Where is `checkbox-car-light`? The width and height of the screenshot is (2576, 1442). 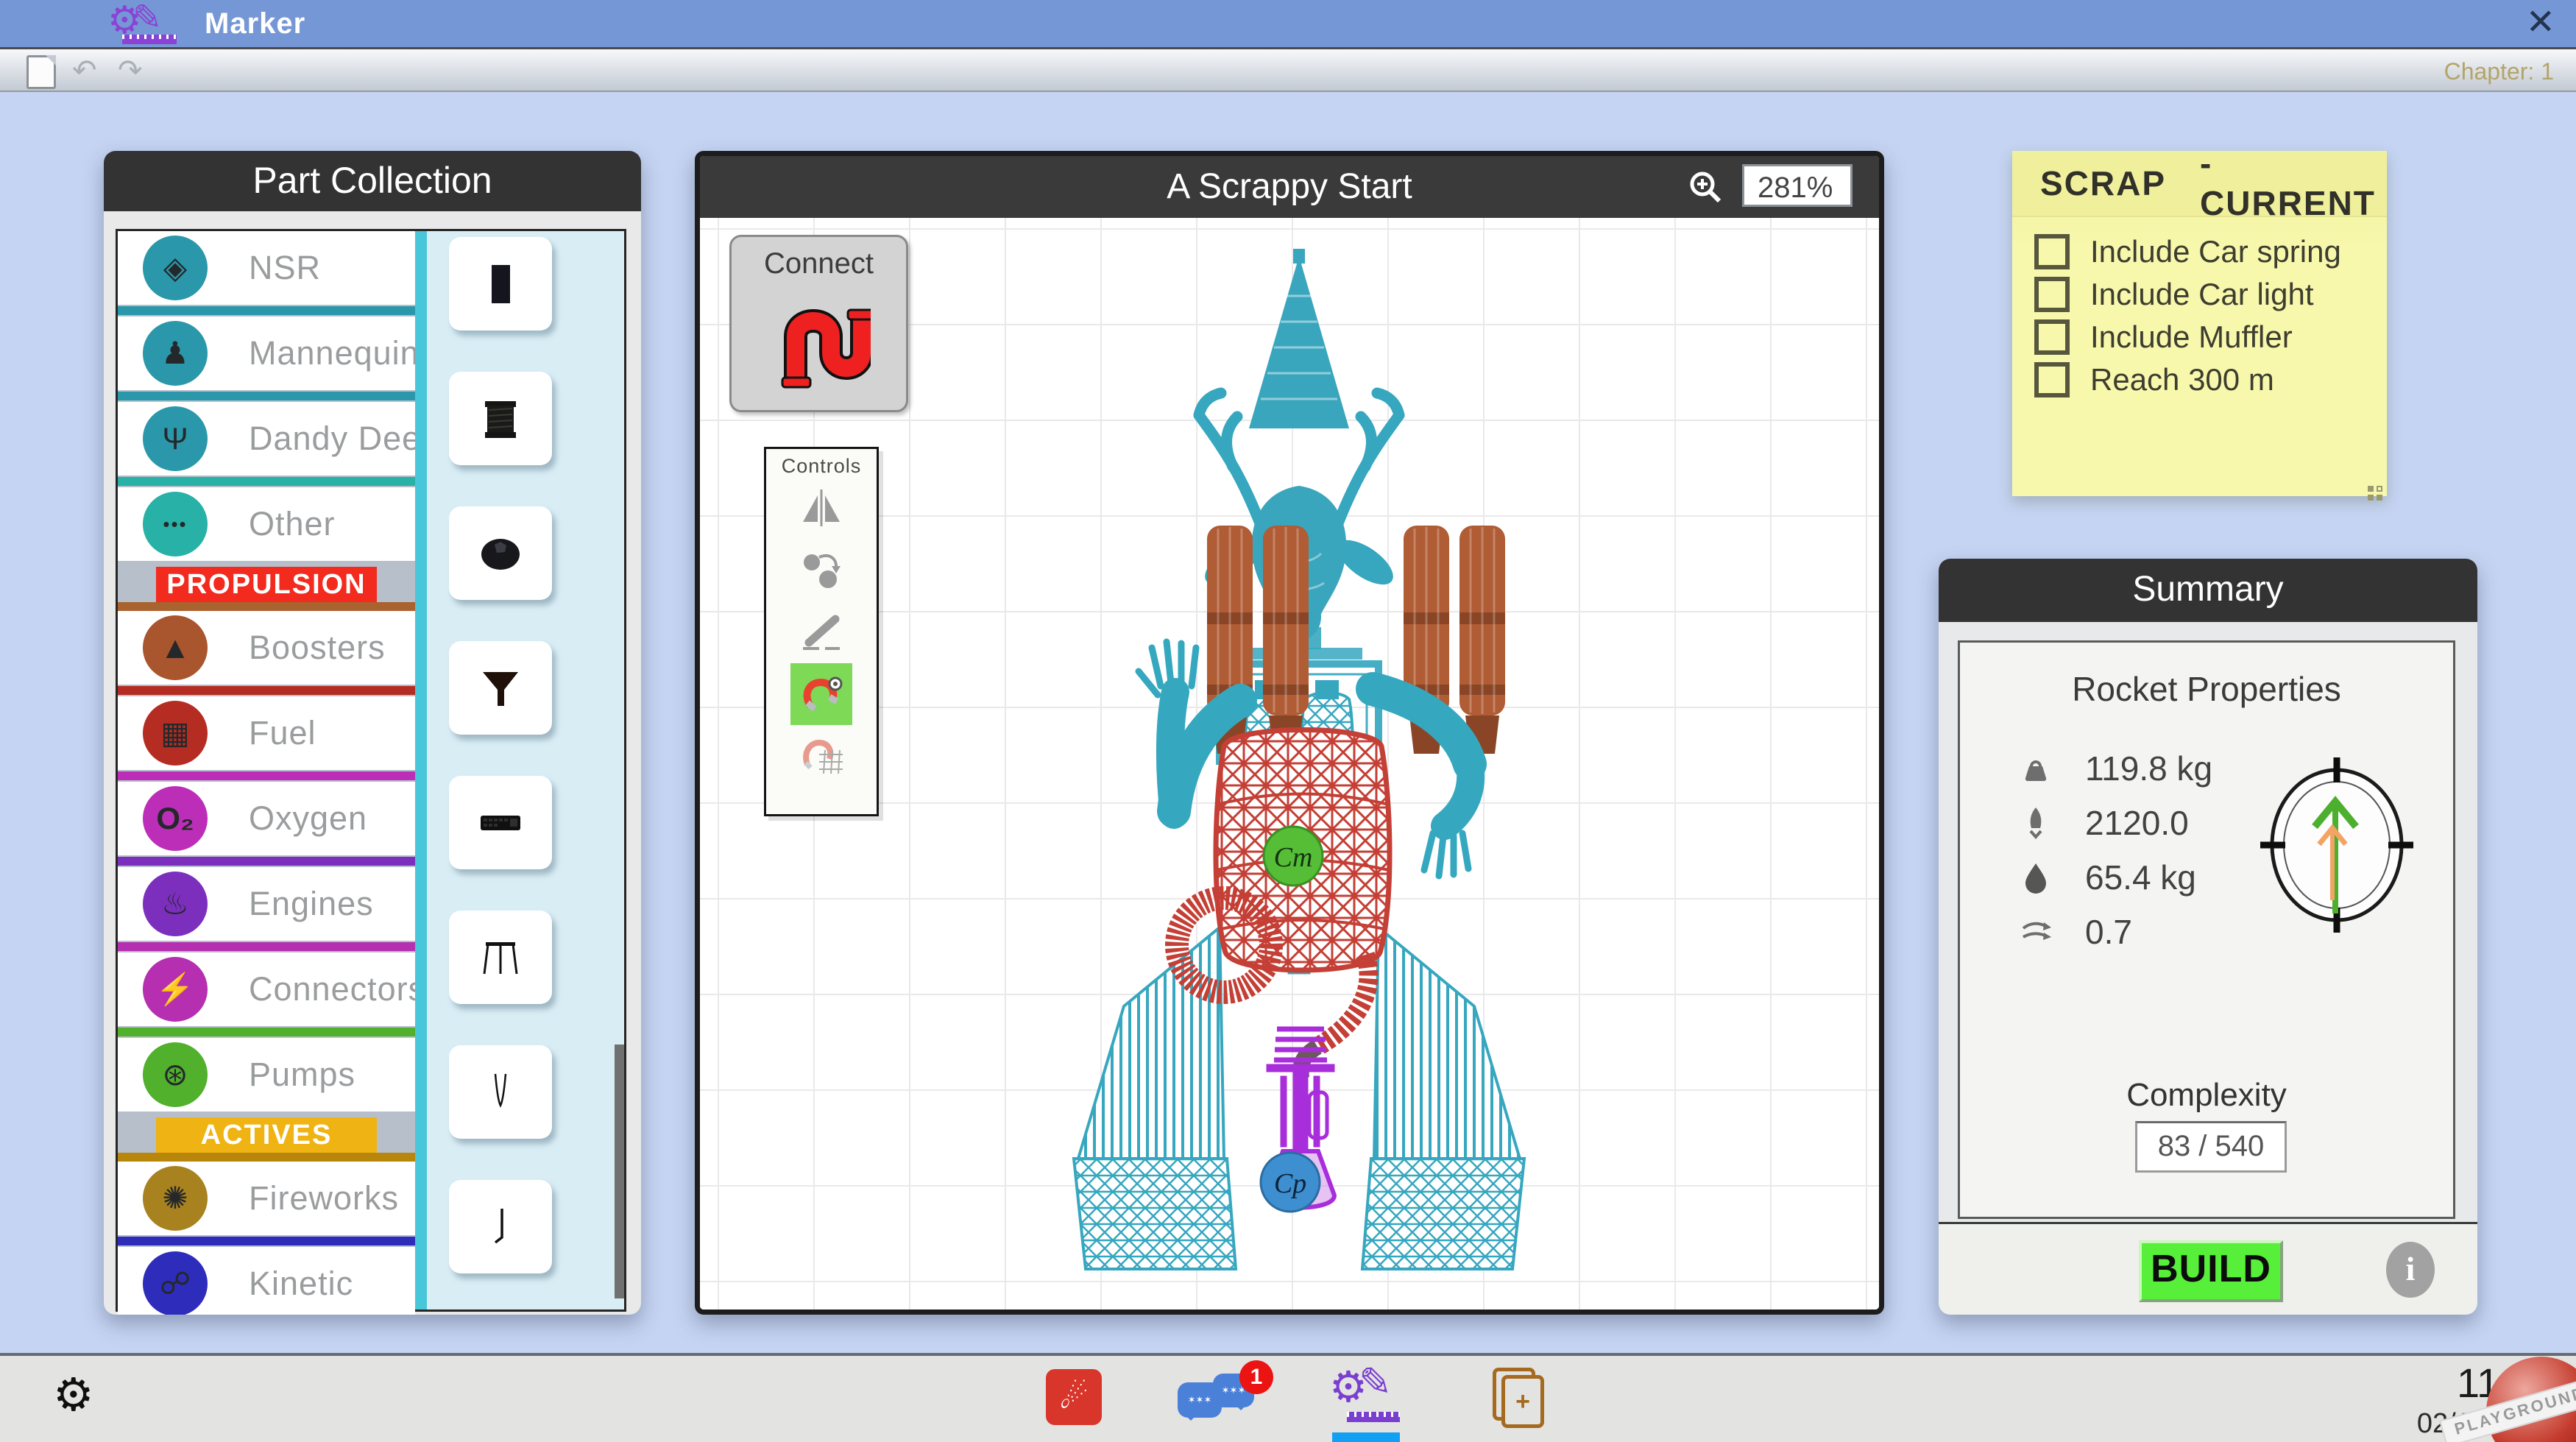 checkbox-car-light is located at coordinates (2052, 294).